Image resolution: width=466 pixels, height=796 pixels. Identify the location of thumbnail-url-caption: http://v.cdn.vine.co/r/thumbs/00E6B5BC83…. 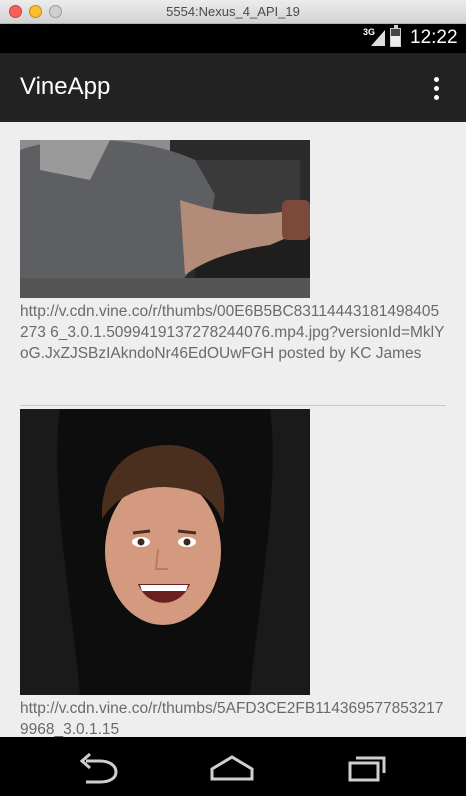
(232, 332).